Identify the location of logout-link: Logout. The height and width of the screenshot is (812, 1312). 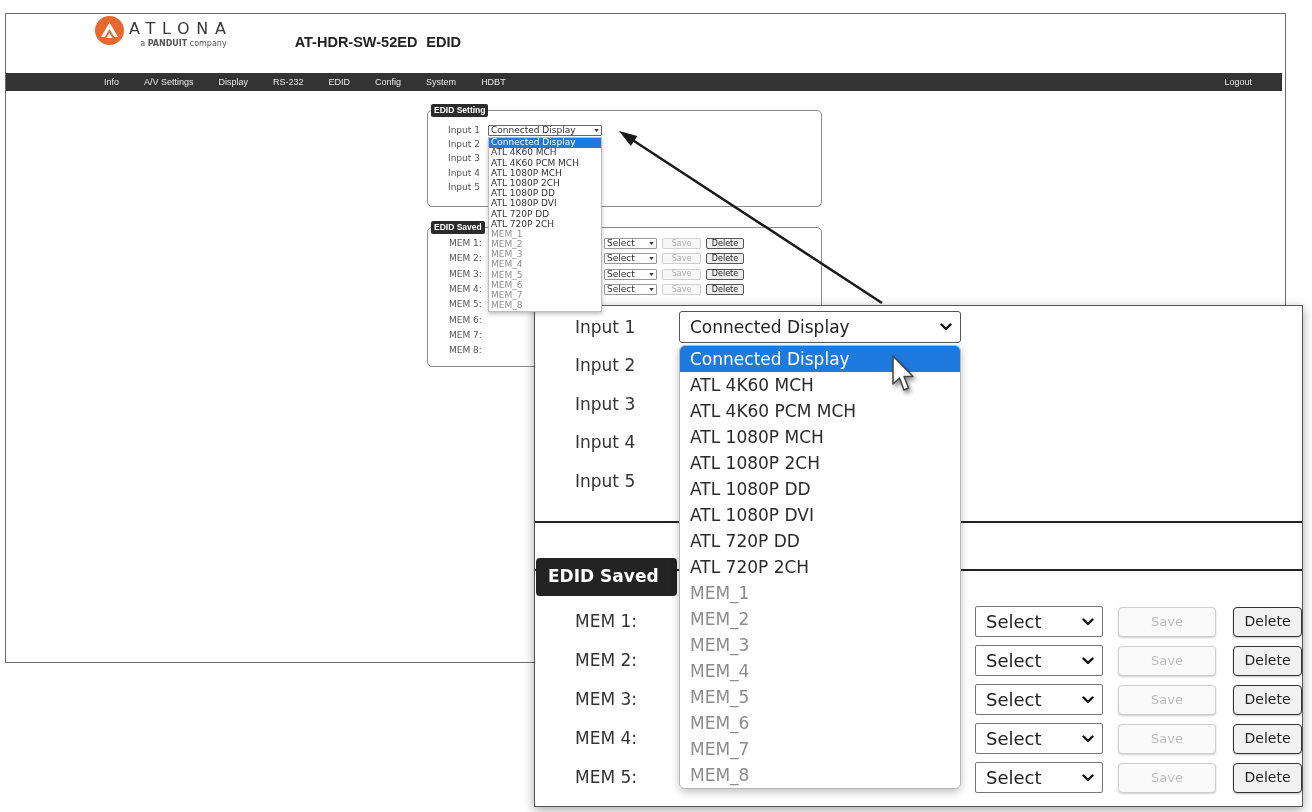
(1238, 82).